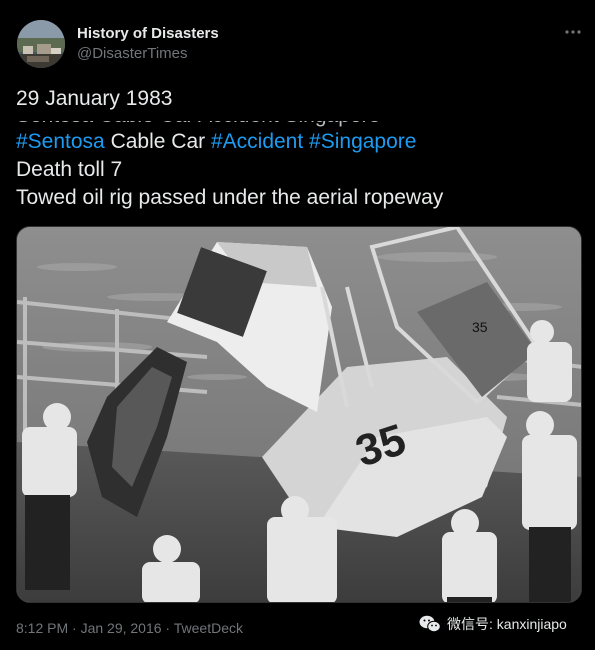  I want to click on tweet-line-hashtags: #Sentosa Cable Car #Accident #Singapore, so click(216, 142).